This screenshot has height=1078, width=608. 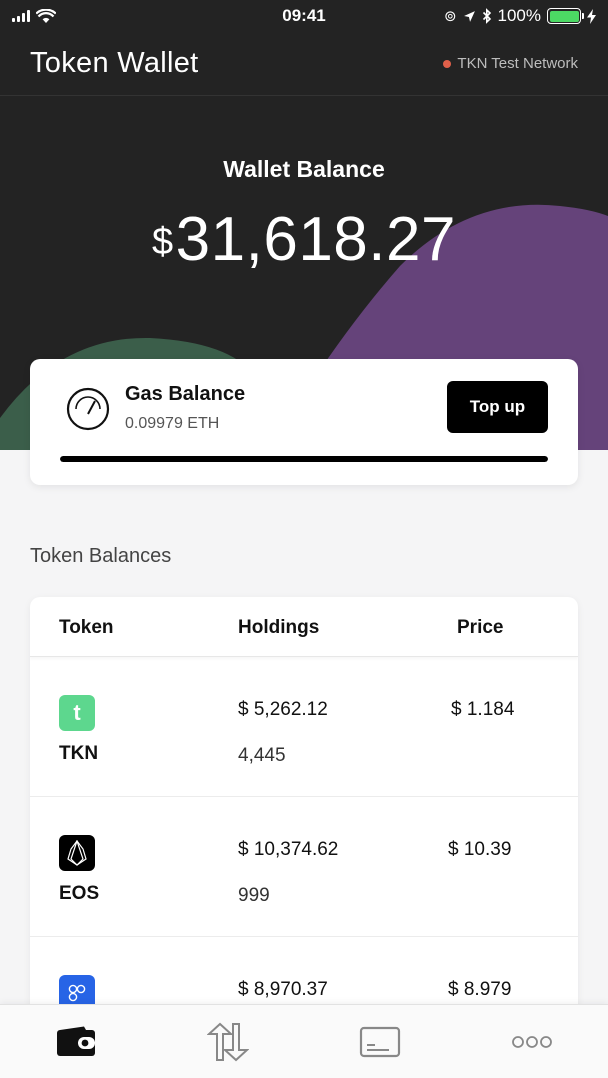 What do you see at coordinates (591, 16) in the screenshot?
I see `charging-icon` at bounding box center [591, 16].